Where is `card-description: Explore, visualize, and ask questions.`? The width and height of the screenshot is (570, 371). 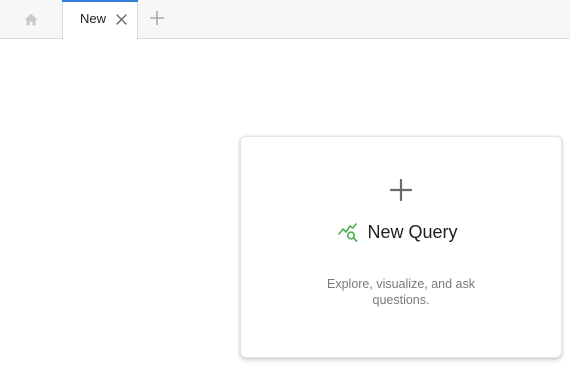 card-description: Explore, visualize, and ask questions. is located at coordinates (401, 292).